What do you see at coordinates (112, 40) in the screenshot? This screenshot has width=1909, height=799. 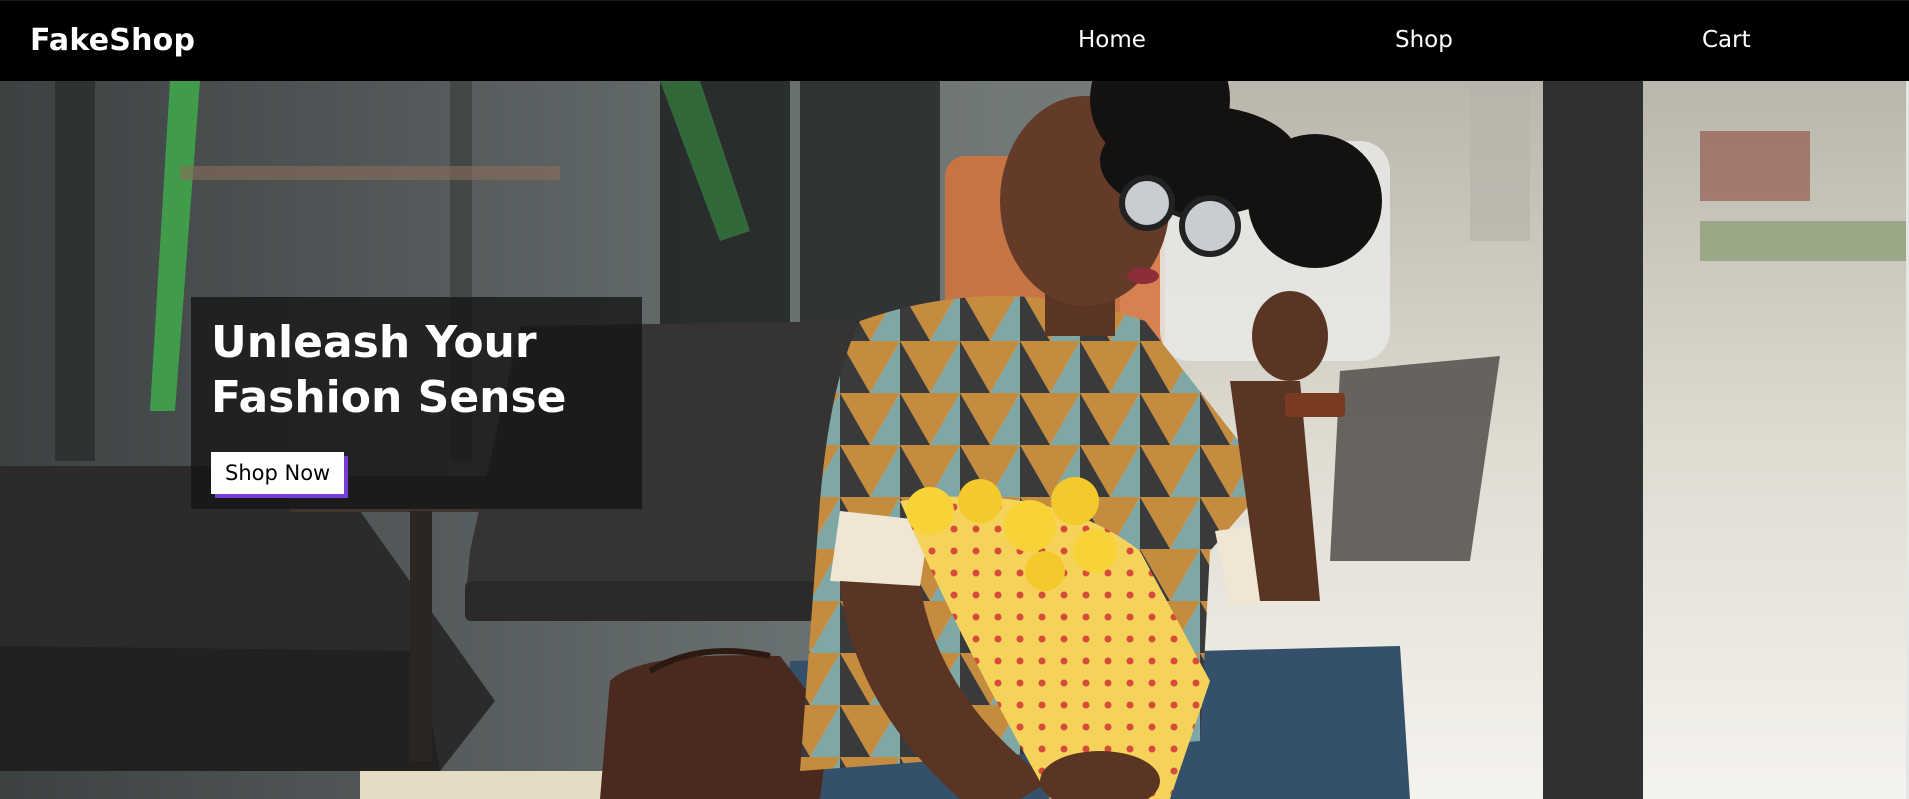 I see `brand-logo: FakeShop` at bounding box center [112, 40].